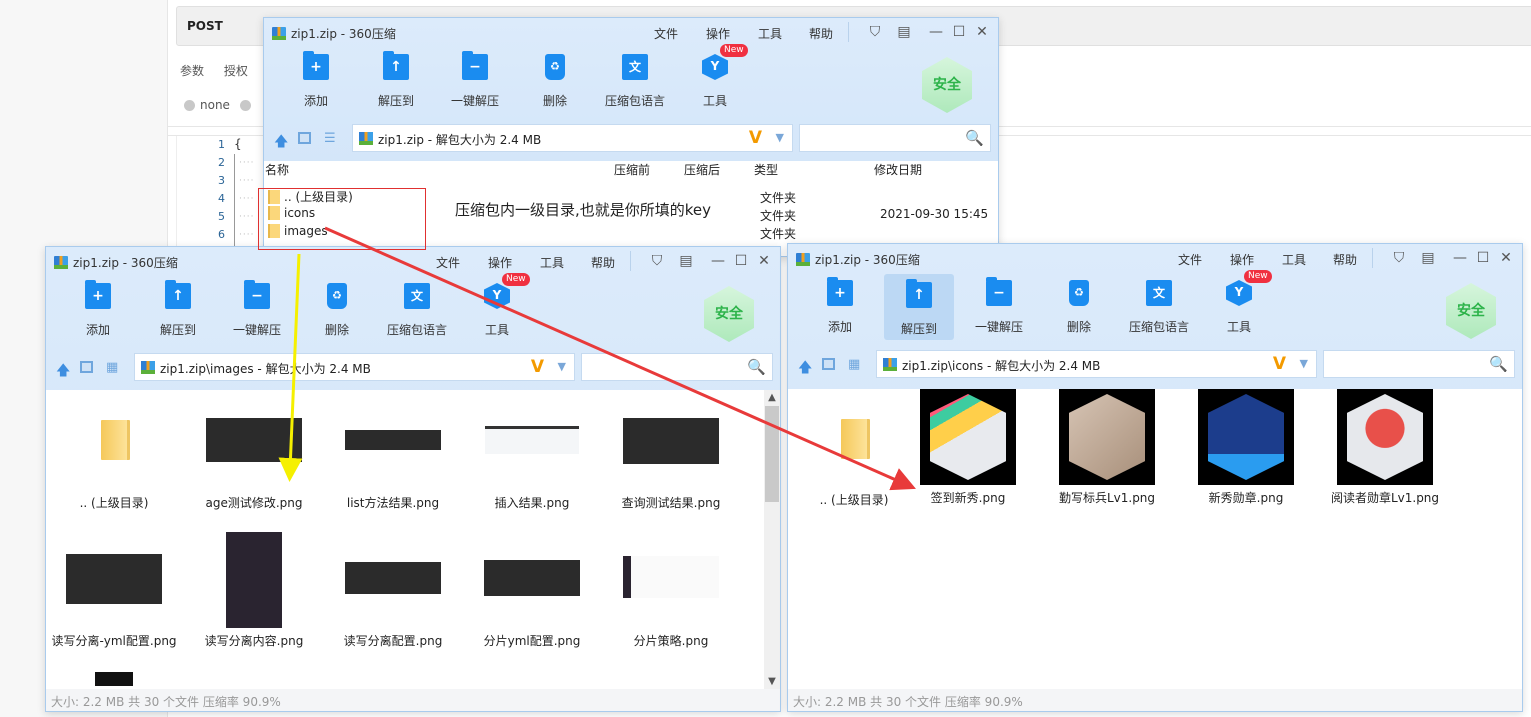  Describe the element at coordinates (772, 539) in the screenshot. I see `vertical-scrollbar: ▲ ▼` at that location.